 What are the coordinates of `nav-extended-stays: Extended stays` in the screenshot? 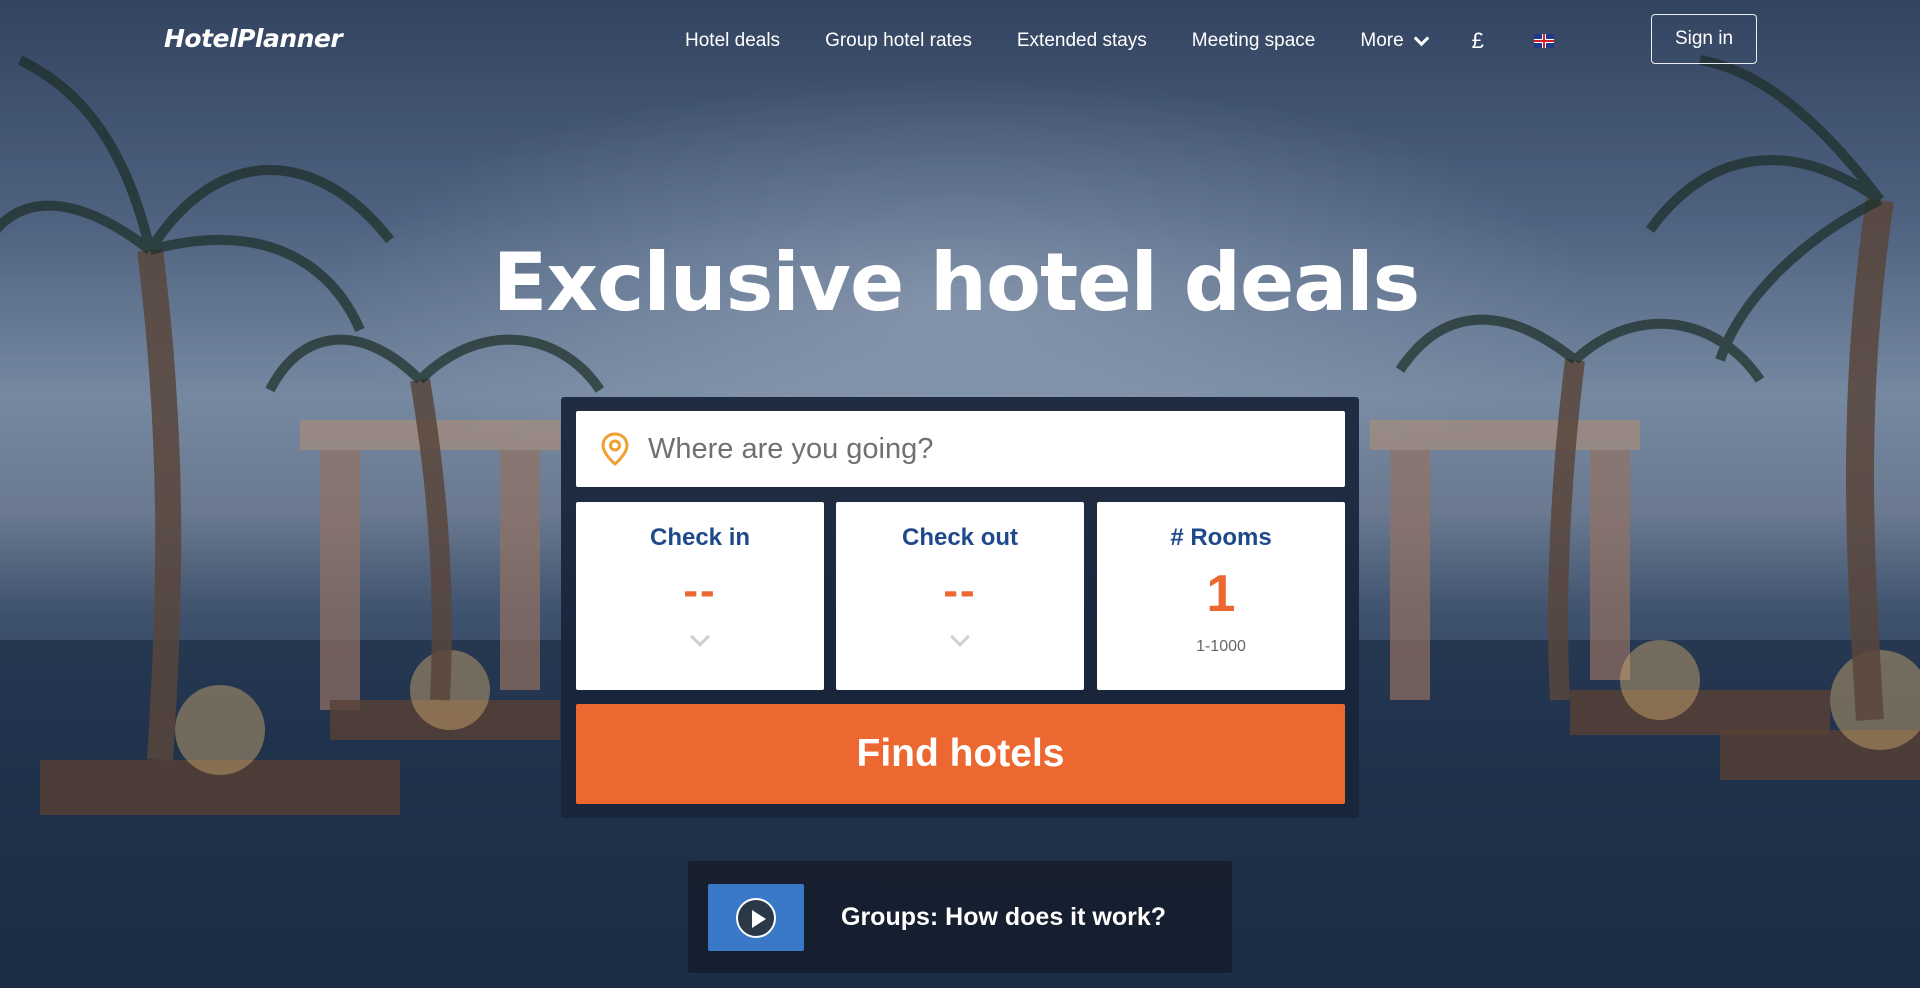 It's located at (1082, 41).